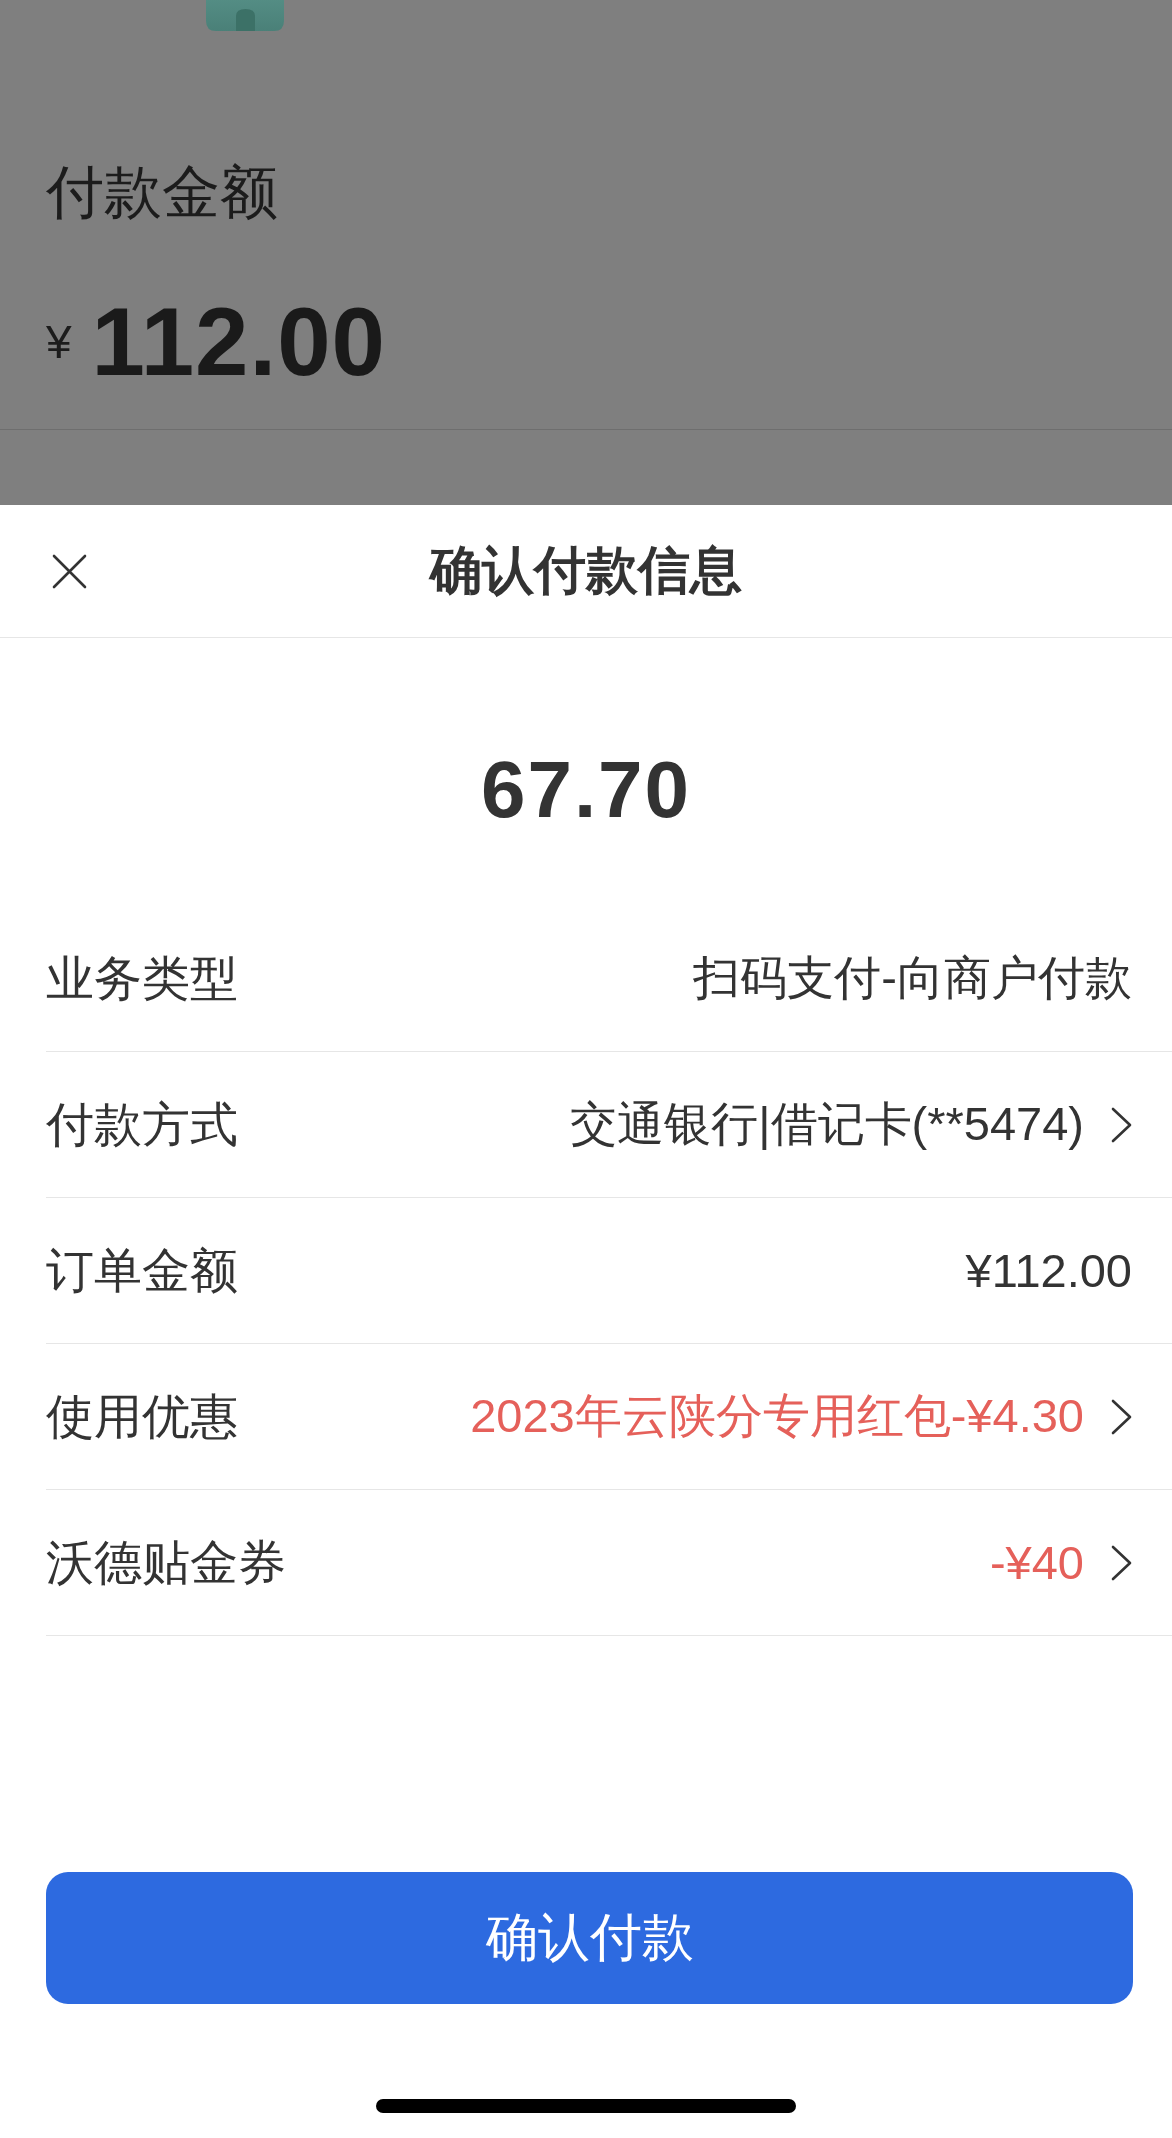 The height and width of the screenshot is (2138, 1172). Describe the element at coordinates (142, 1270) in the screenshot. I see `row-label: 订单金额` at that location.